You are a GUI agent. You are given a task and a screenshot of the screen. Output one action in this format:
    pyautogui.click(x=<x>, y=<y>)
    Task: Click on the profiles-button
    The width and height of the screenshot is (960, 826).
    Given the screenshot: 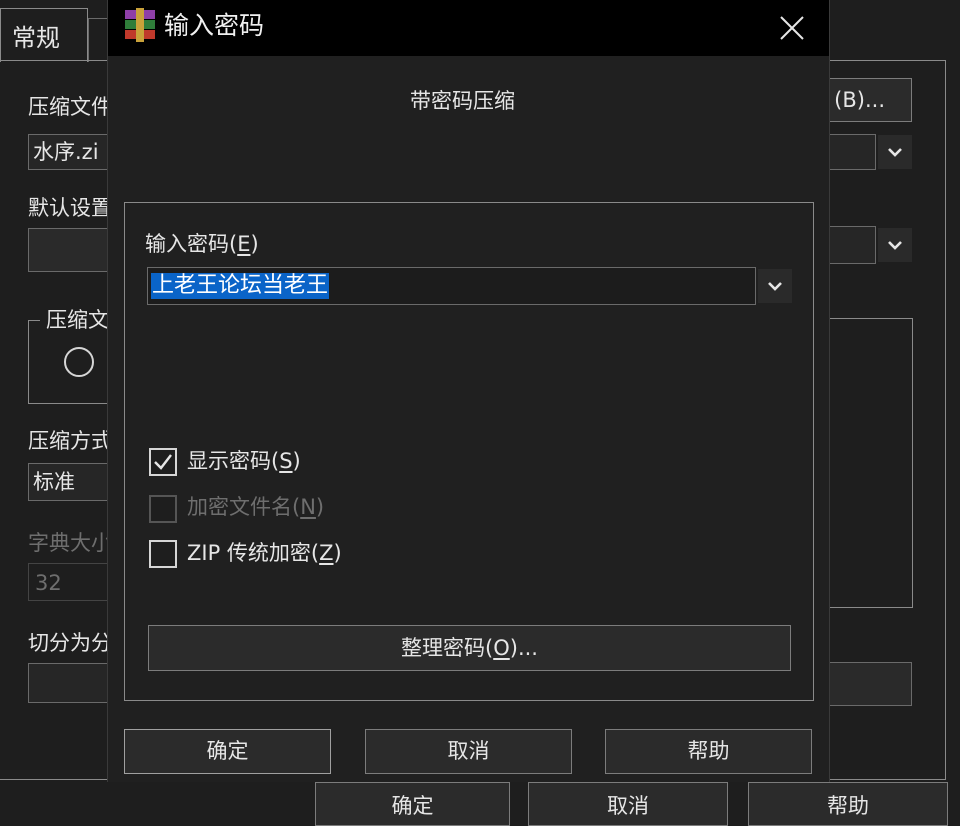 What is the action you would take?
    pyautogui.click(x=73, y=250)
    